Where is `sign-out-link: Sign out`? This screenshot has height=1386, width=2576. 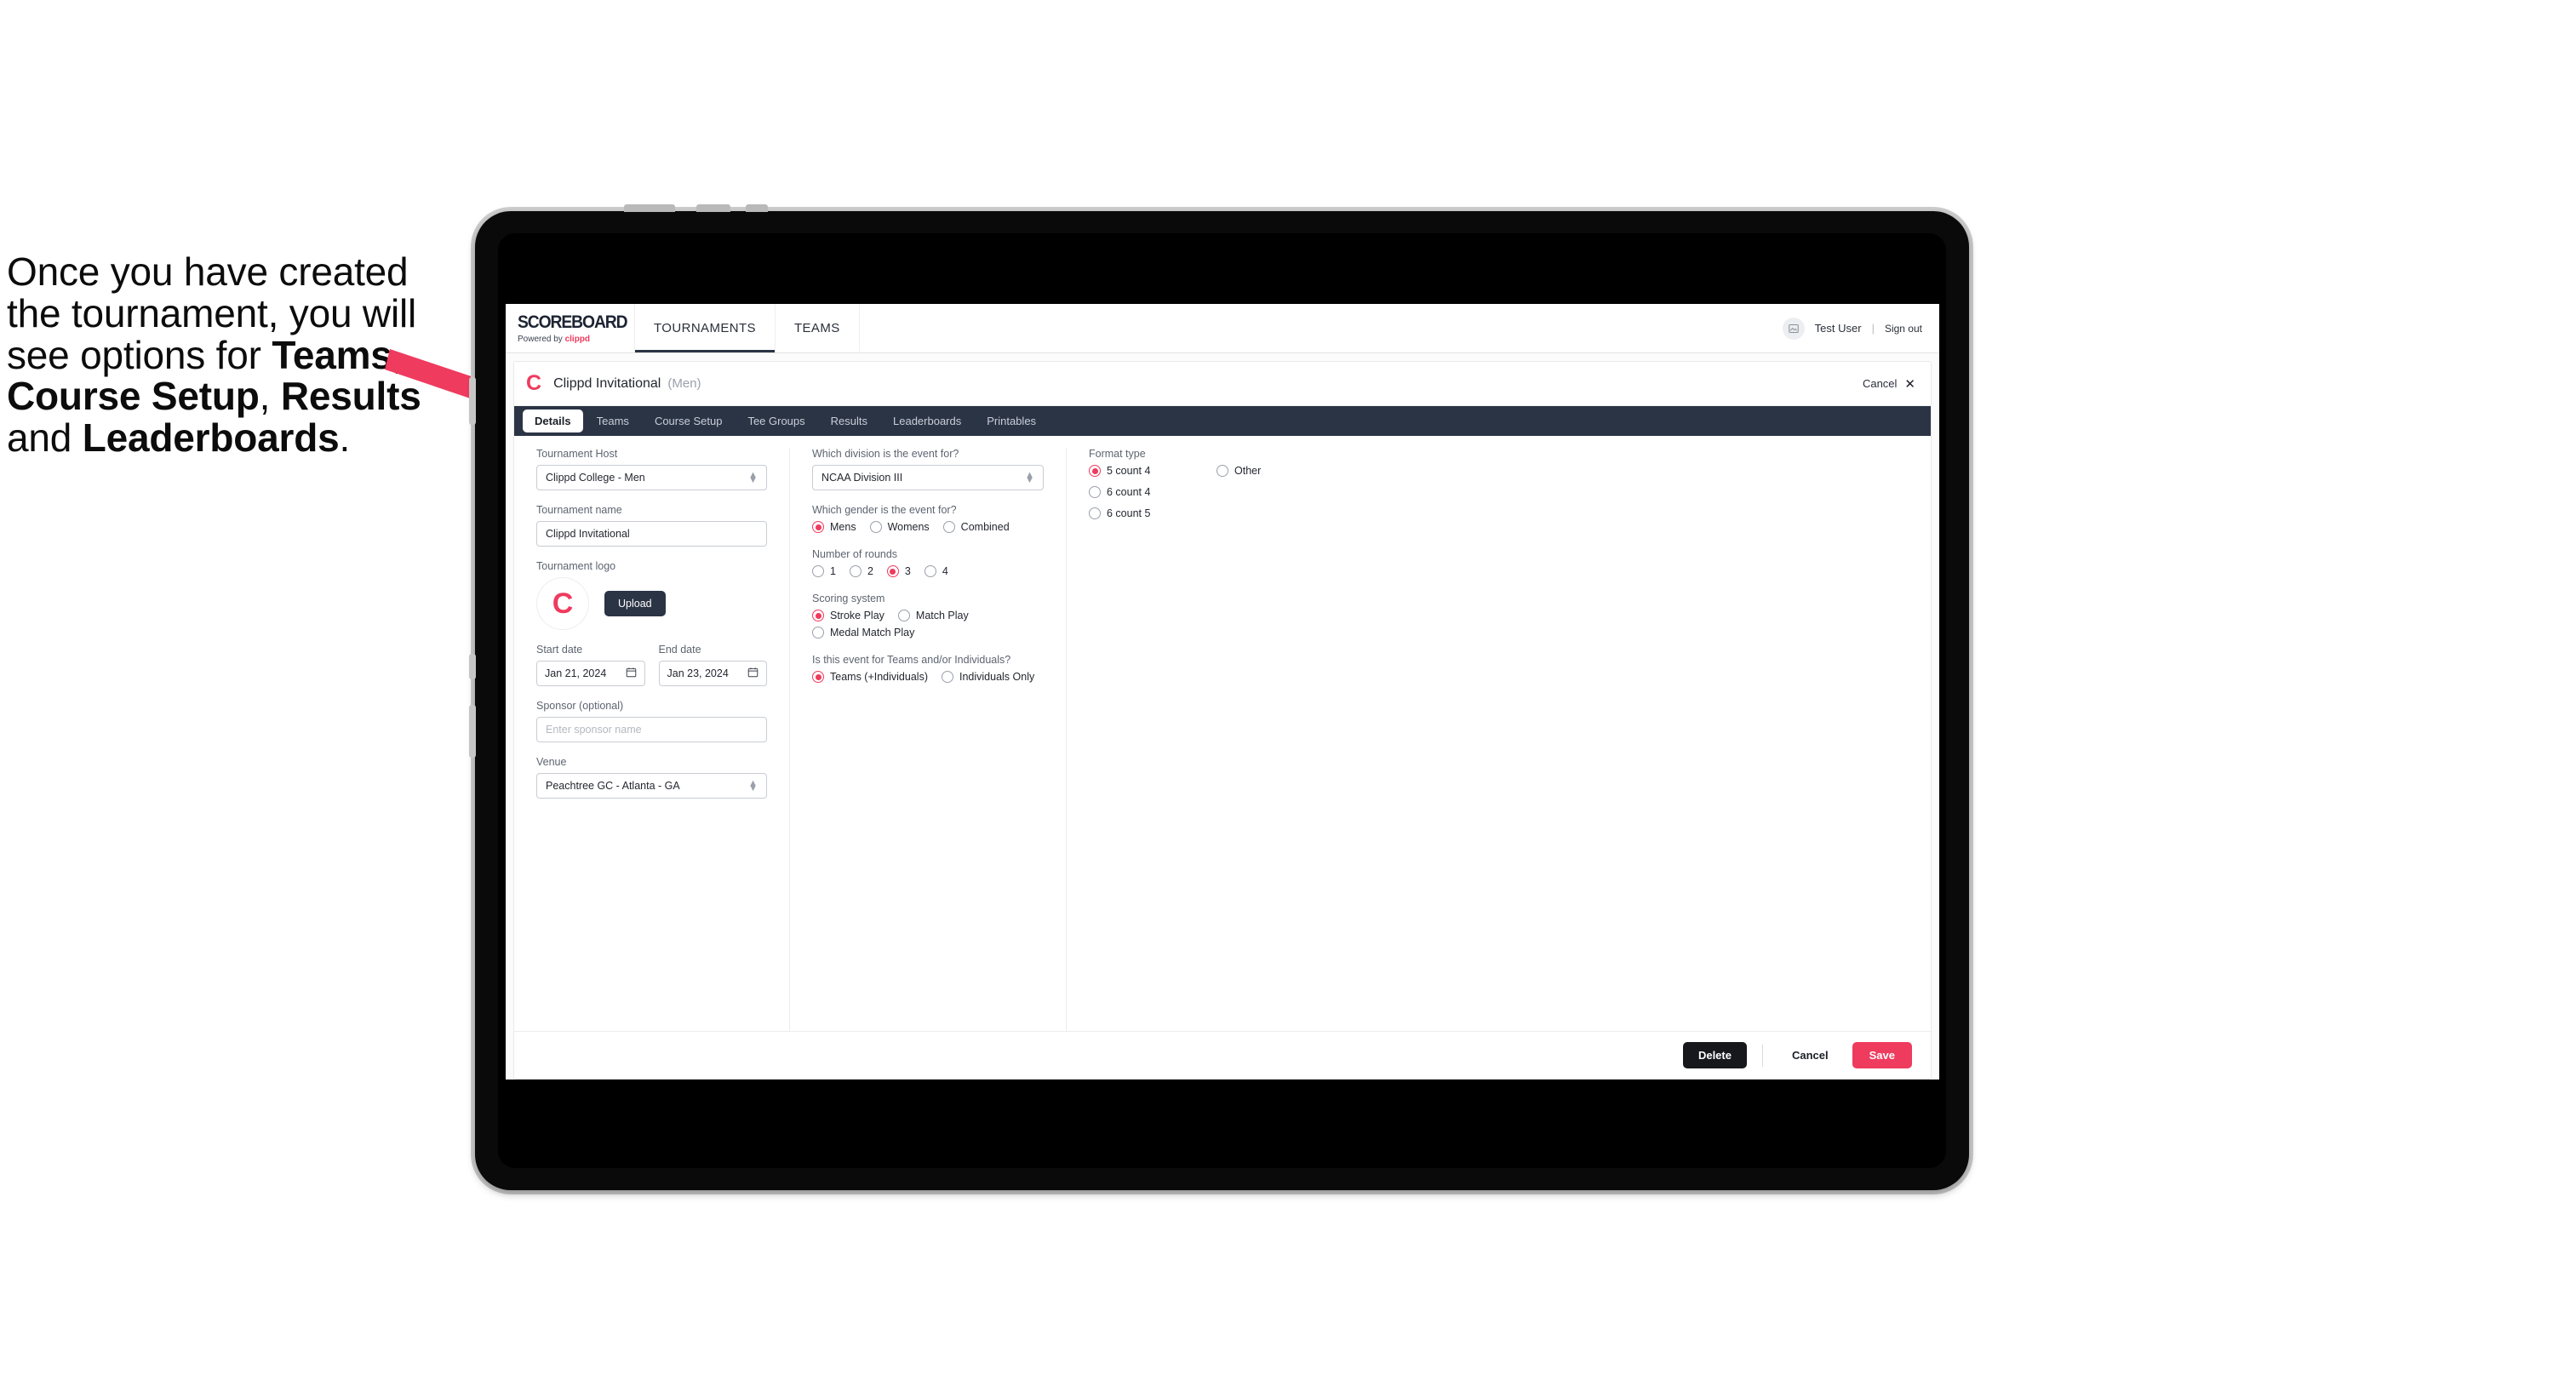 sign-out-link: Sign out is located at coordinates (1904, 329).